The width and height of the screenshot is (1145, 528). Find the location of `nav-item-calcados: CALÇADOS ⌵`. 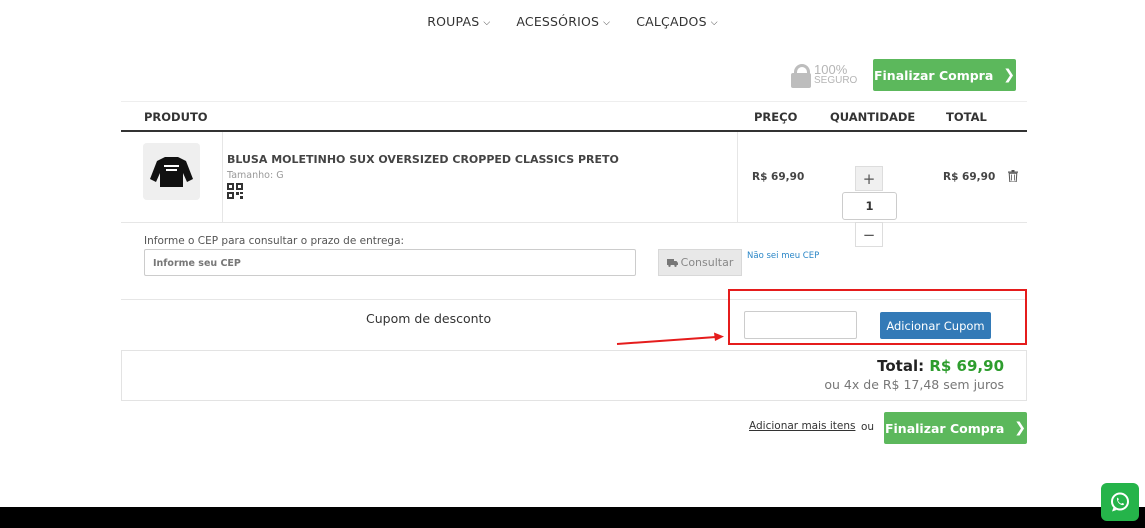

nav-item-calcados: CALÇADOS ⌵ is located at coordinates (677, 21).